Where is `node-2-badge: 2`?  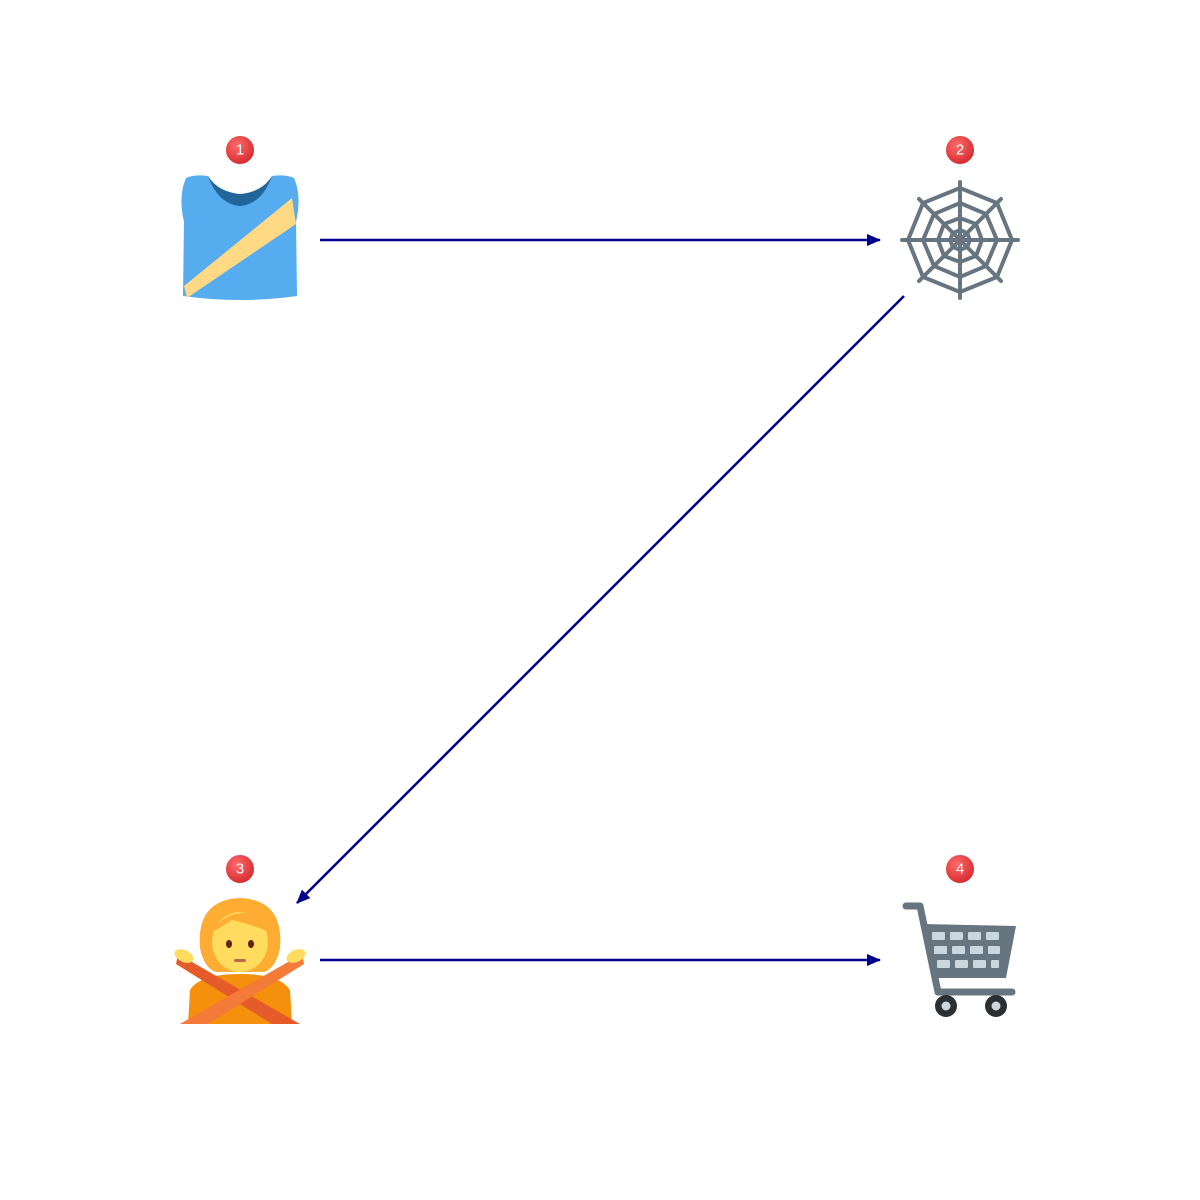
node-2-badge: 2 is located at coordinates (960, 150).